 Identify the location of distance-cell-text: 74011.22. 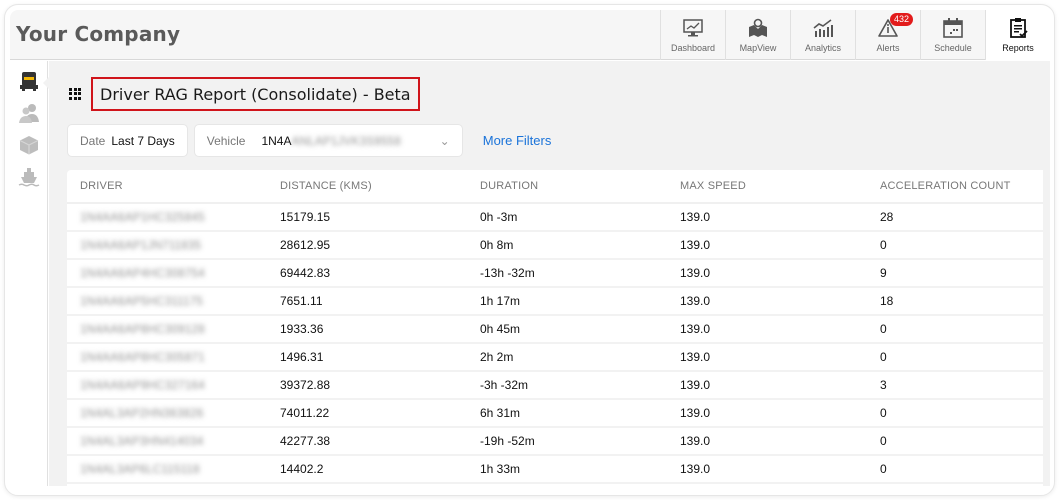
(305, 413).